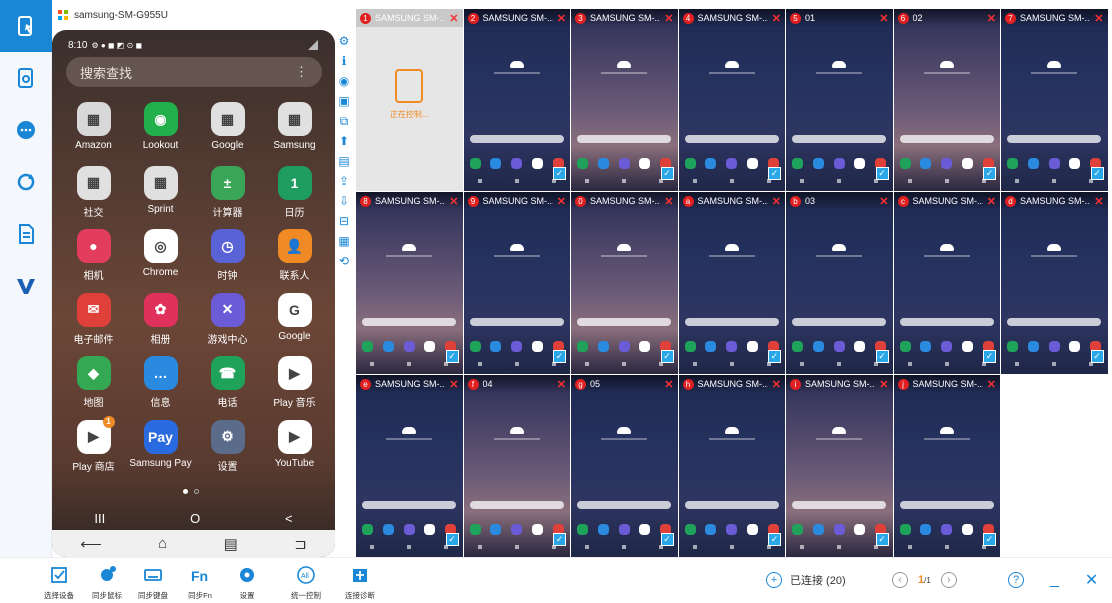 The image size is (1112, 603). What do you see at coordinates (93, 261) in the screenshot?
I see `app-shortcut: ● 相机` at bounding box center [93, 261].